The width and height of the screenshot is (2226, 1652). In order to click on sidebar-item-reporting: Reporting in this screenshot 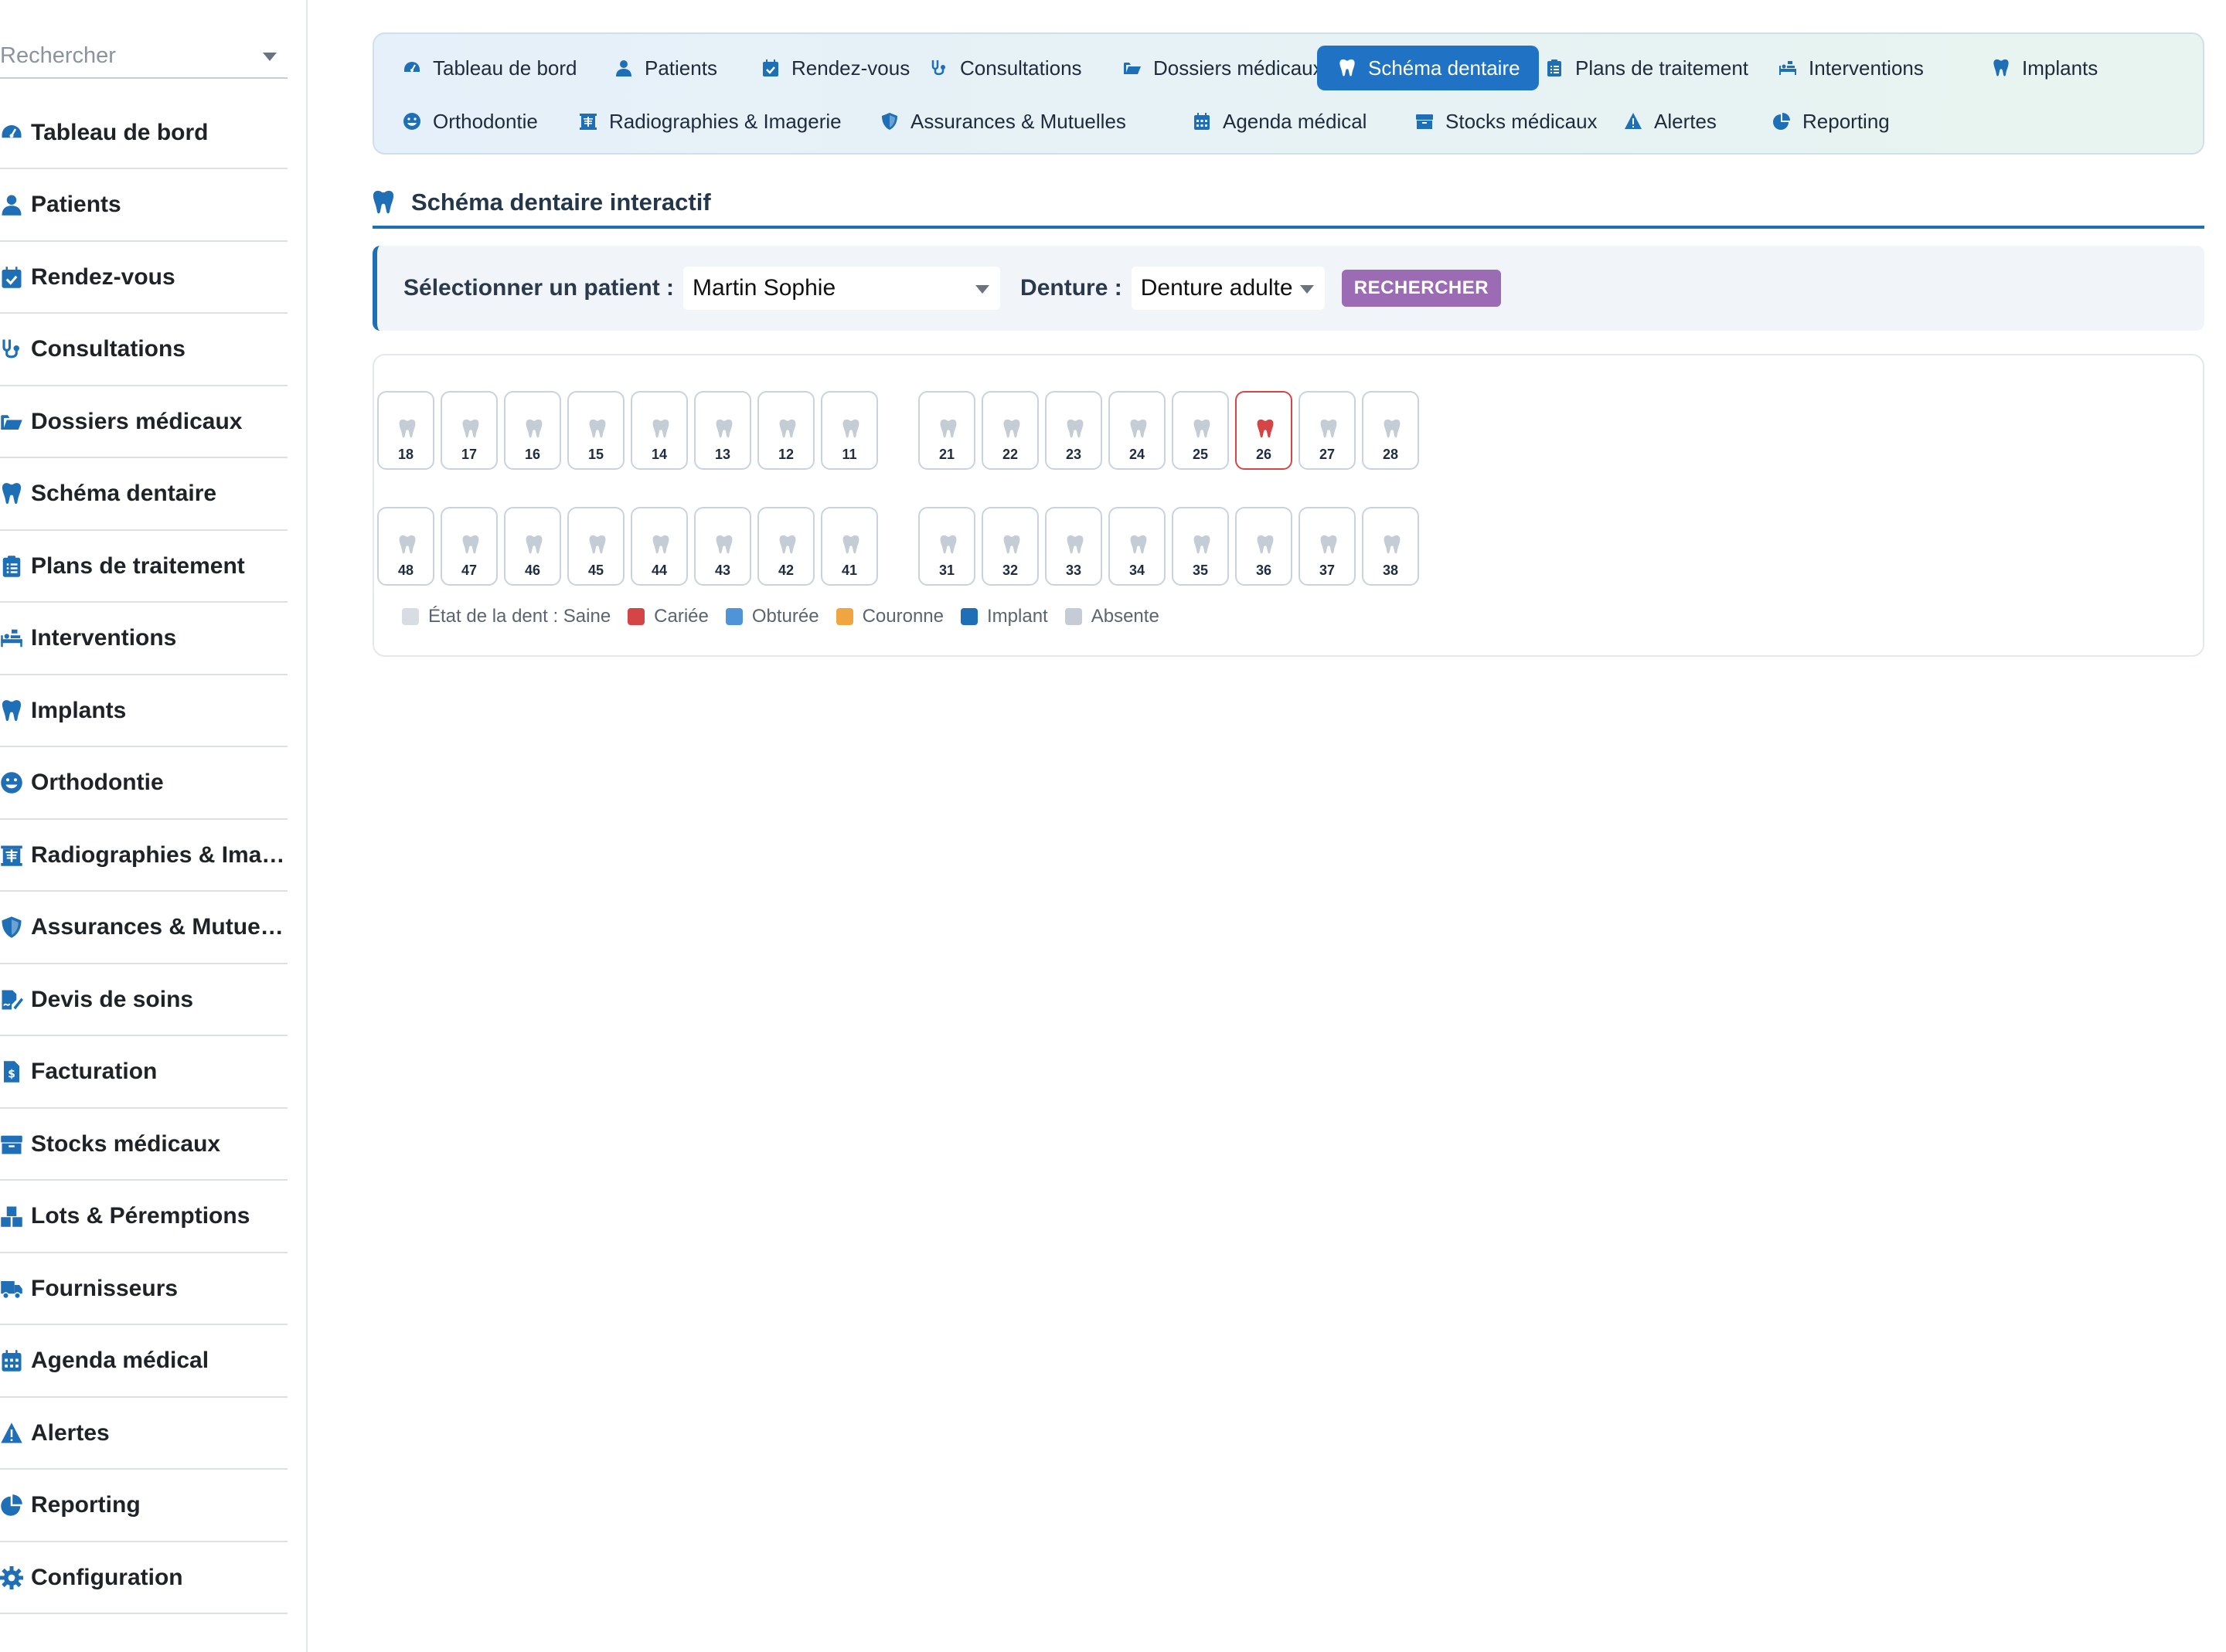, I will do `click(144, 1506)`.